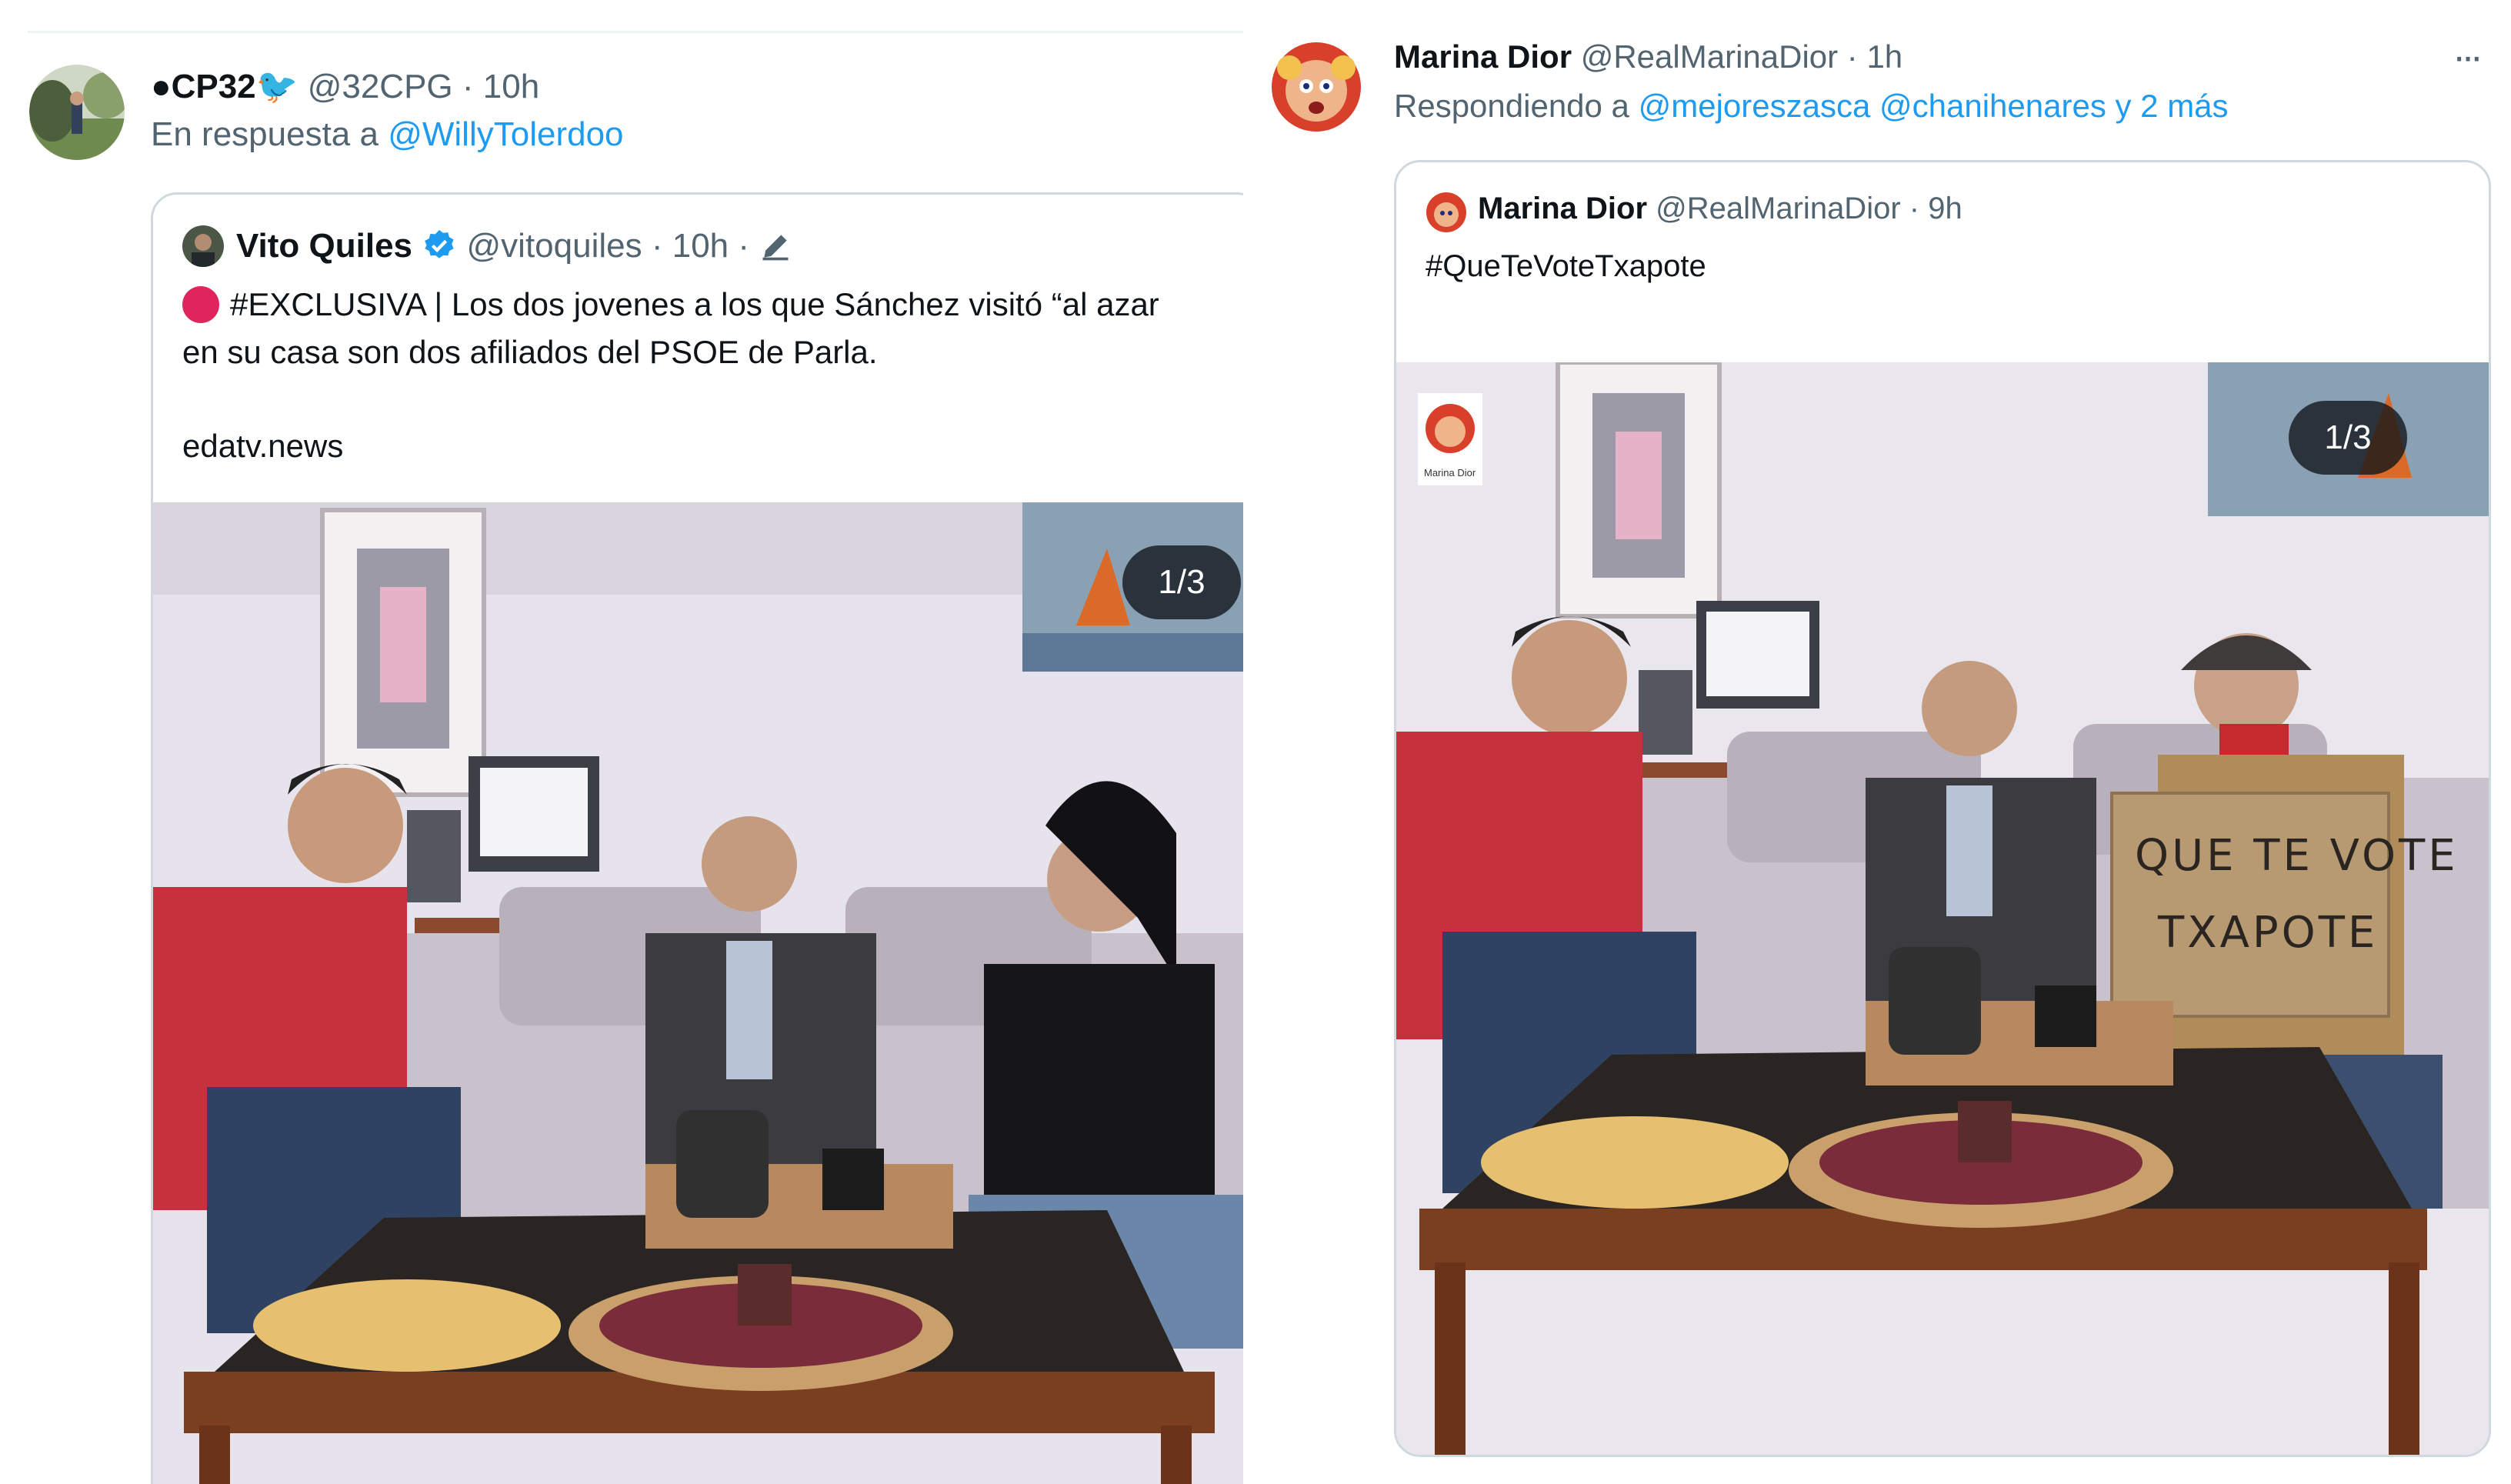 The height and width of the screenshot is (1484, 2511). I want to click on red-circle-icon, so click(200, 305).